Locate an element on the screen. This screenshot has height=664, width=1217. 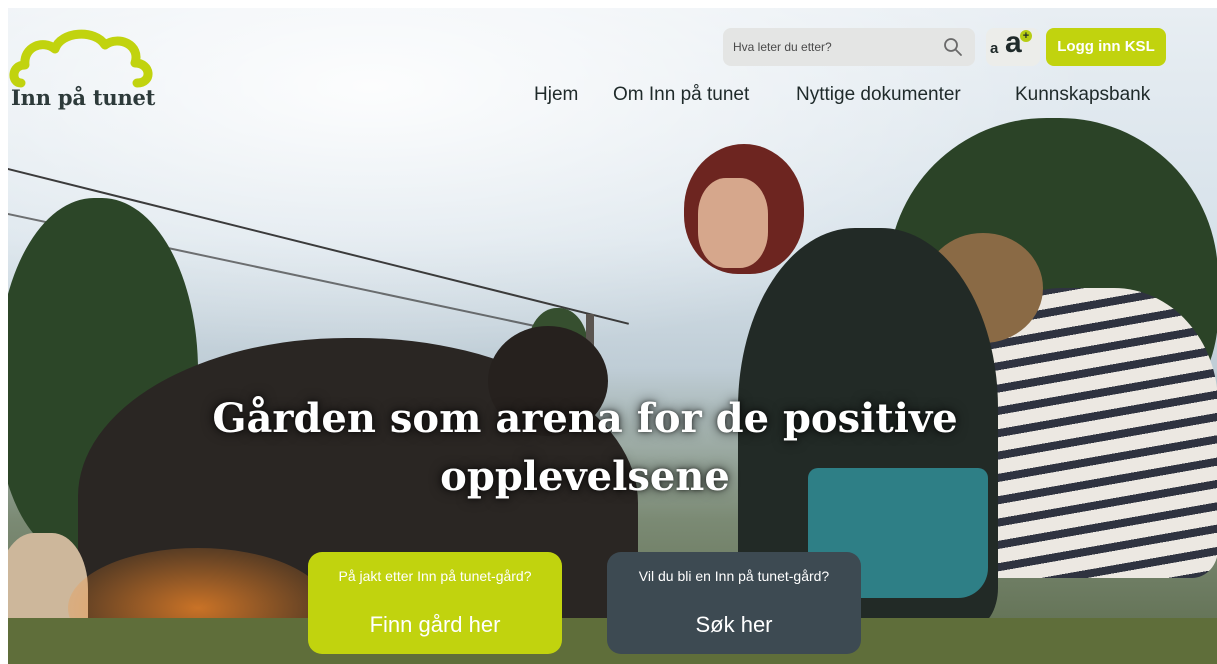
cloud-logo-icon is located at coordinates (81, 58).